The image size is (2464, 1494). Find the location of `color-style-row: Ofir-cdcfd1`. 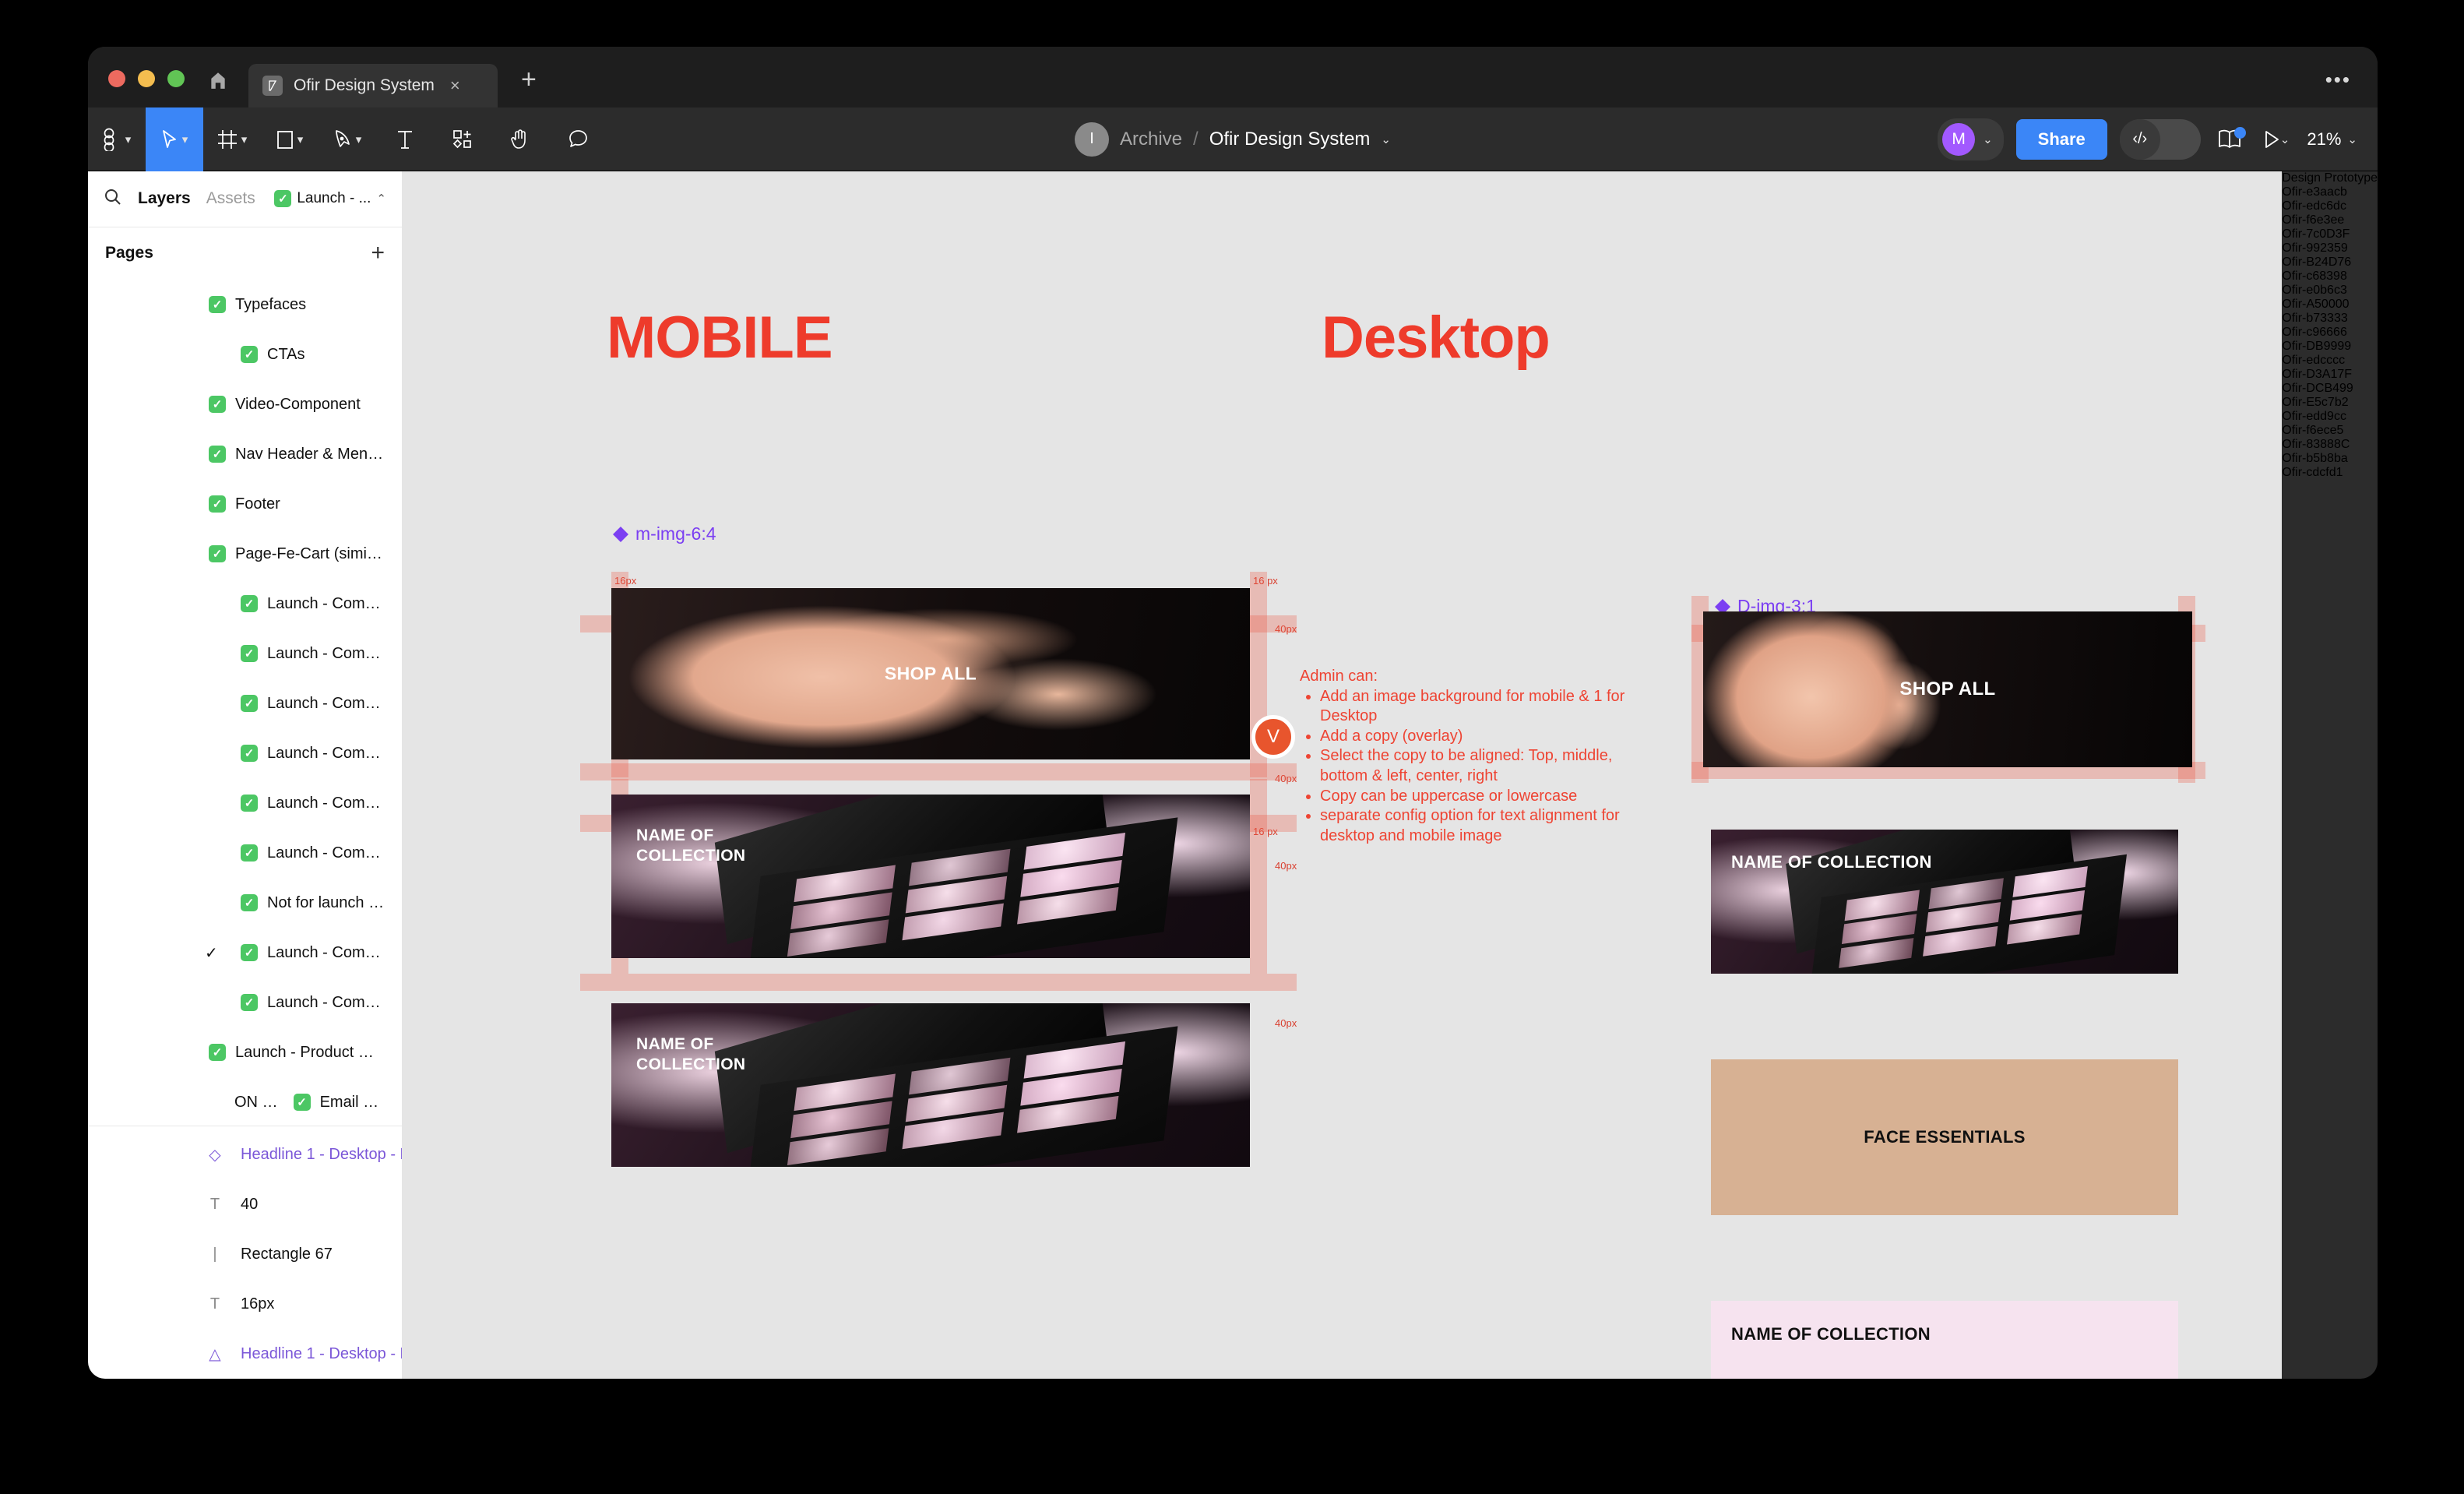

color-style-row: Ofir-cdcfd1 is located at coordinates (2330, 473).